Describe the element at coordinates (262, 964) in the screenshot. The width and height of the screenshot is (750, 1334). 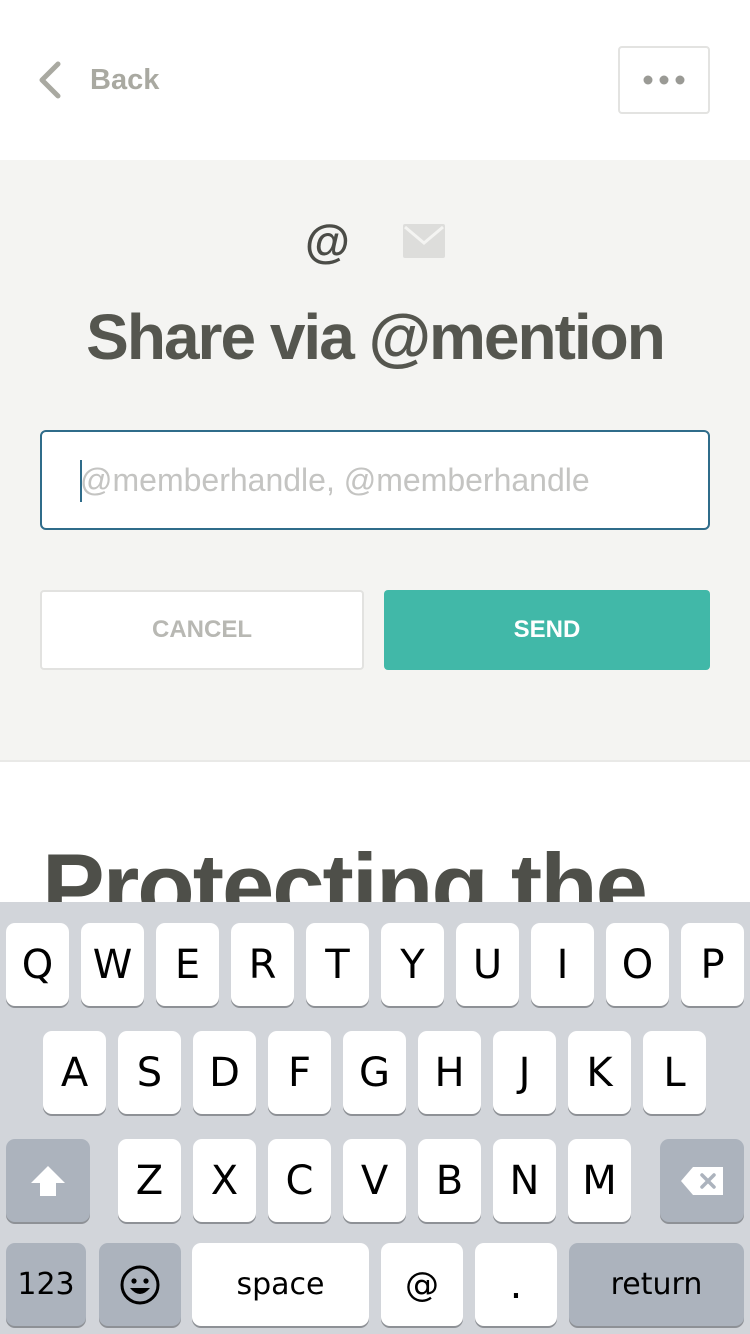
I see `key-r: R` at that location.